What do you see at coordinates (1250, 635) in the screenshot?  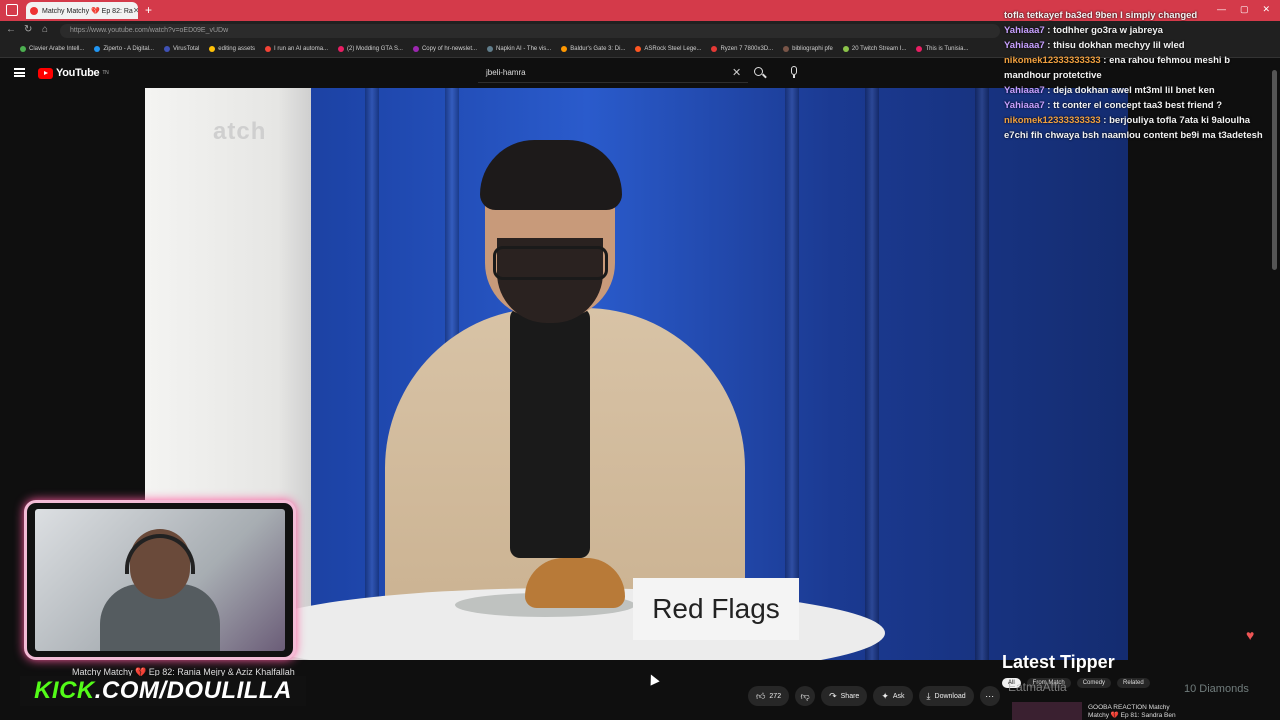 I see `heart-icon: ♥` at bounding box center [1250, 635].